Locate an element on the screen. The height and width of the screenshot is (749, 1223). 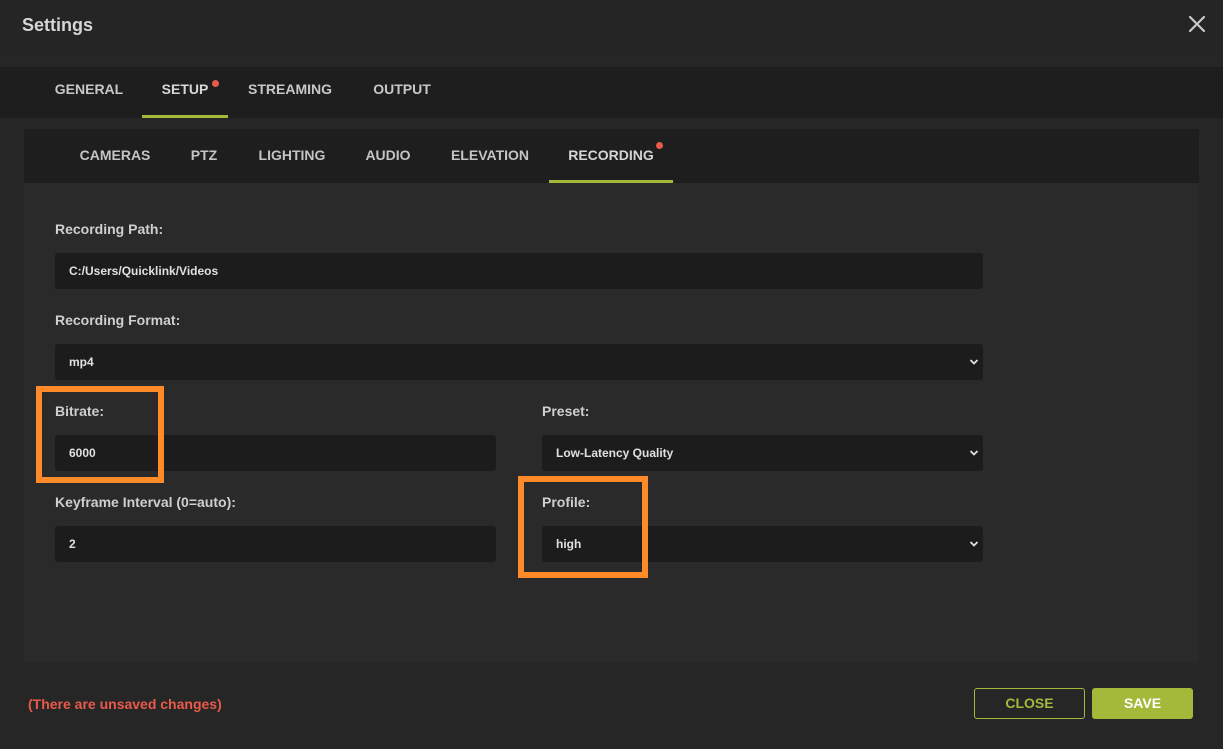
keyframe-interval-value: 2 is located at coordinates (72, 544).